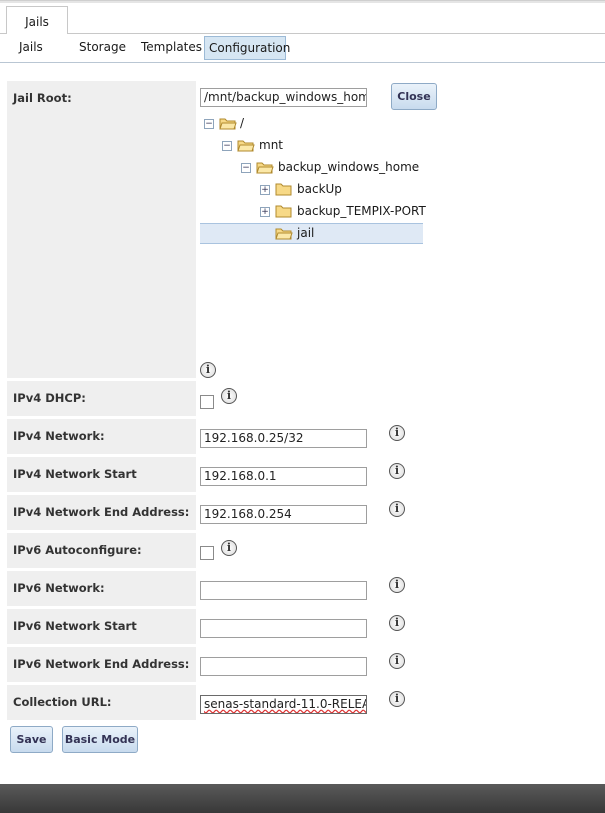 Image resolution: width=605 pixels, height=813 pixels. I want to click on tree-node-backup-windows-home: − backup_windows_home, so click(311, 168).